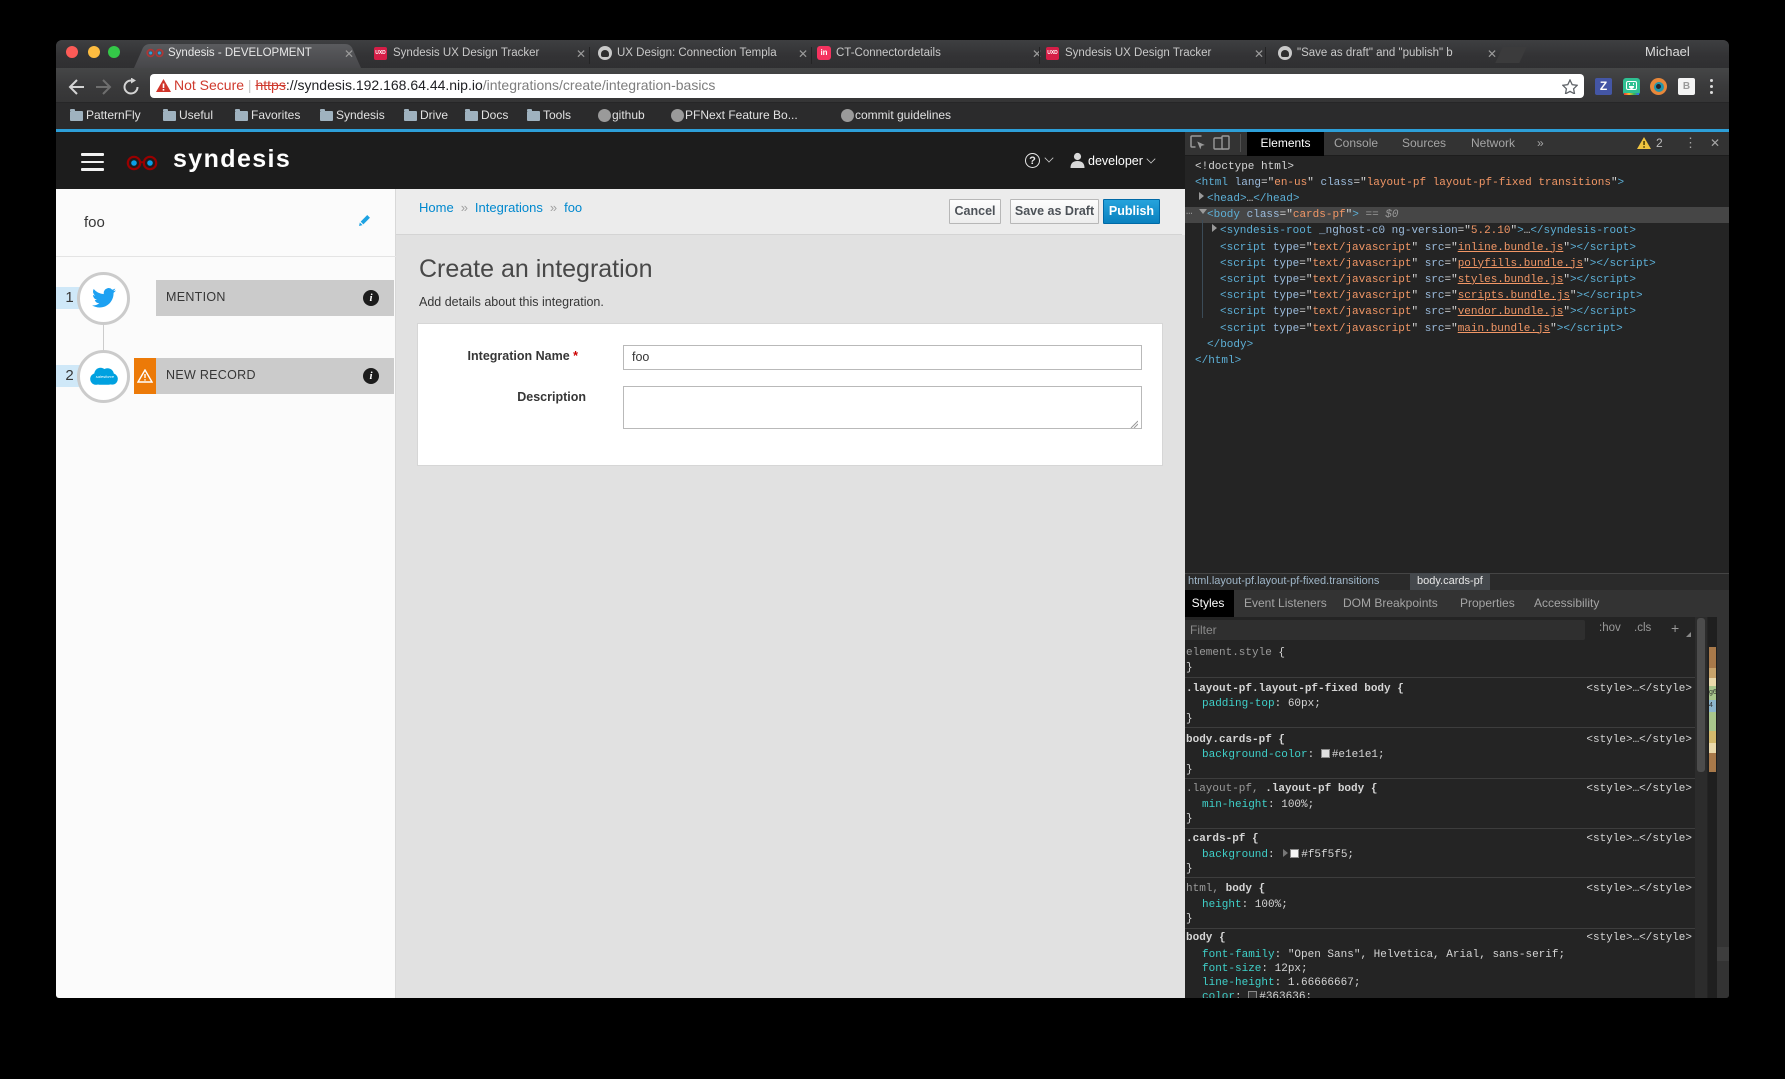 The image size is (1785, 1079). What do you see at coordinates (105, 376) in the screenshot?
I see `svg-text: salesforce` at bounding box center [105, 376].